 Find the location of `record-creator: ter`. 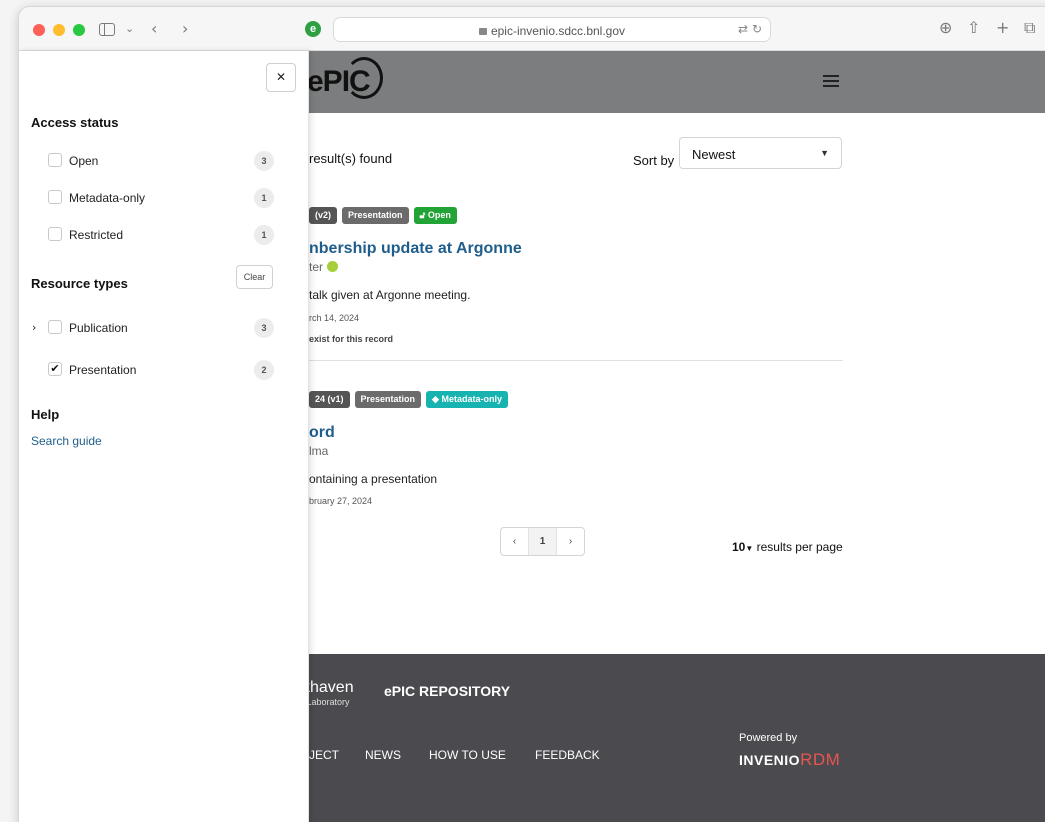

record-creator: ter is located at coordinates (324, 267).